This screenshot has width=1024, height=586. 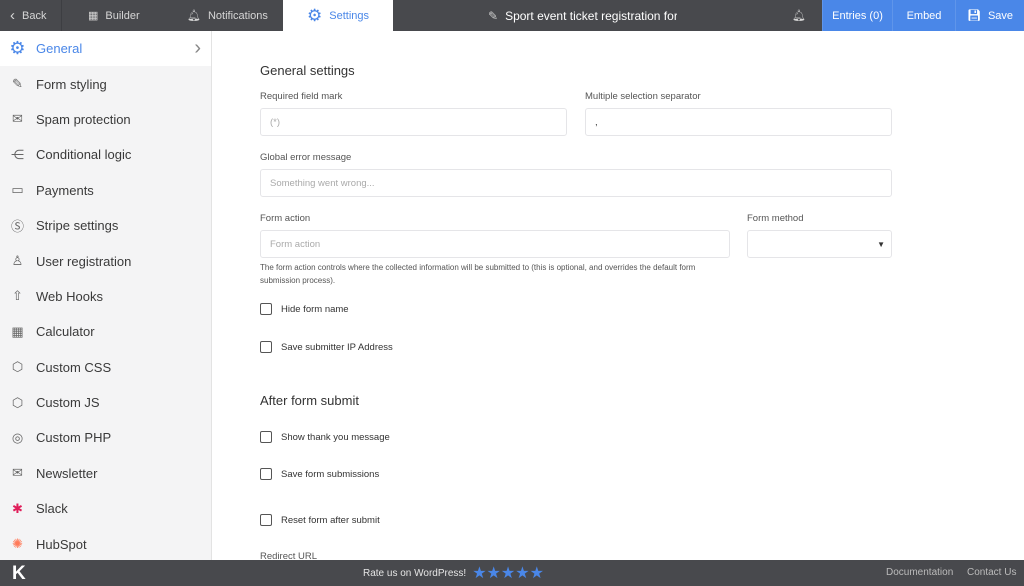 I want to click on entries-button: Entries (0), so click(x=857, y=15).